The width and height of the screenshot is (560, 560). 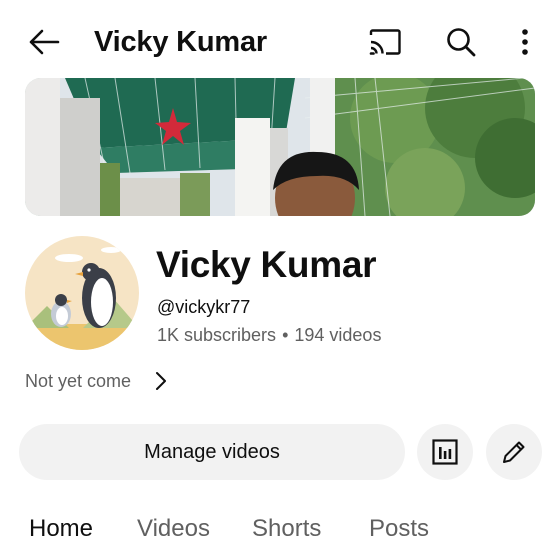 I want to click on back-button, so click(x=44, y=42).